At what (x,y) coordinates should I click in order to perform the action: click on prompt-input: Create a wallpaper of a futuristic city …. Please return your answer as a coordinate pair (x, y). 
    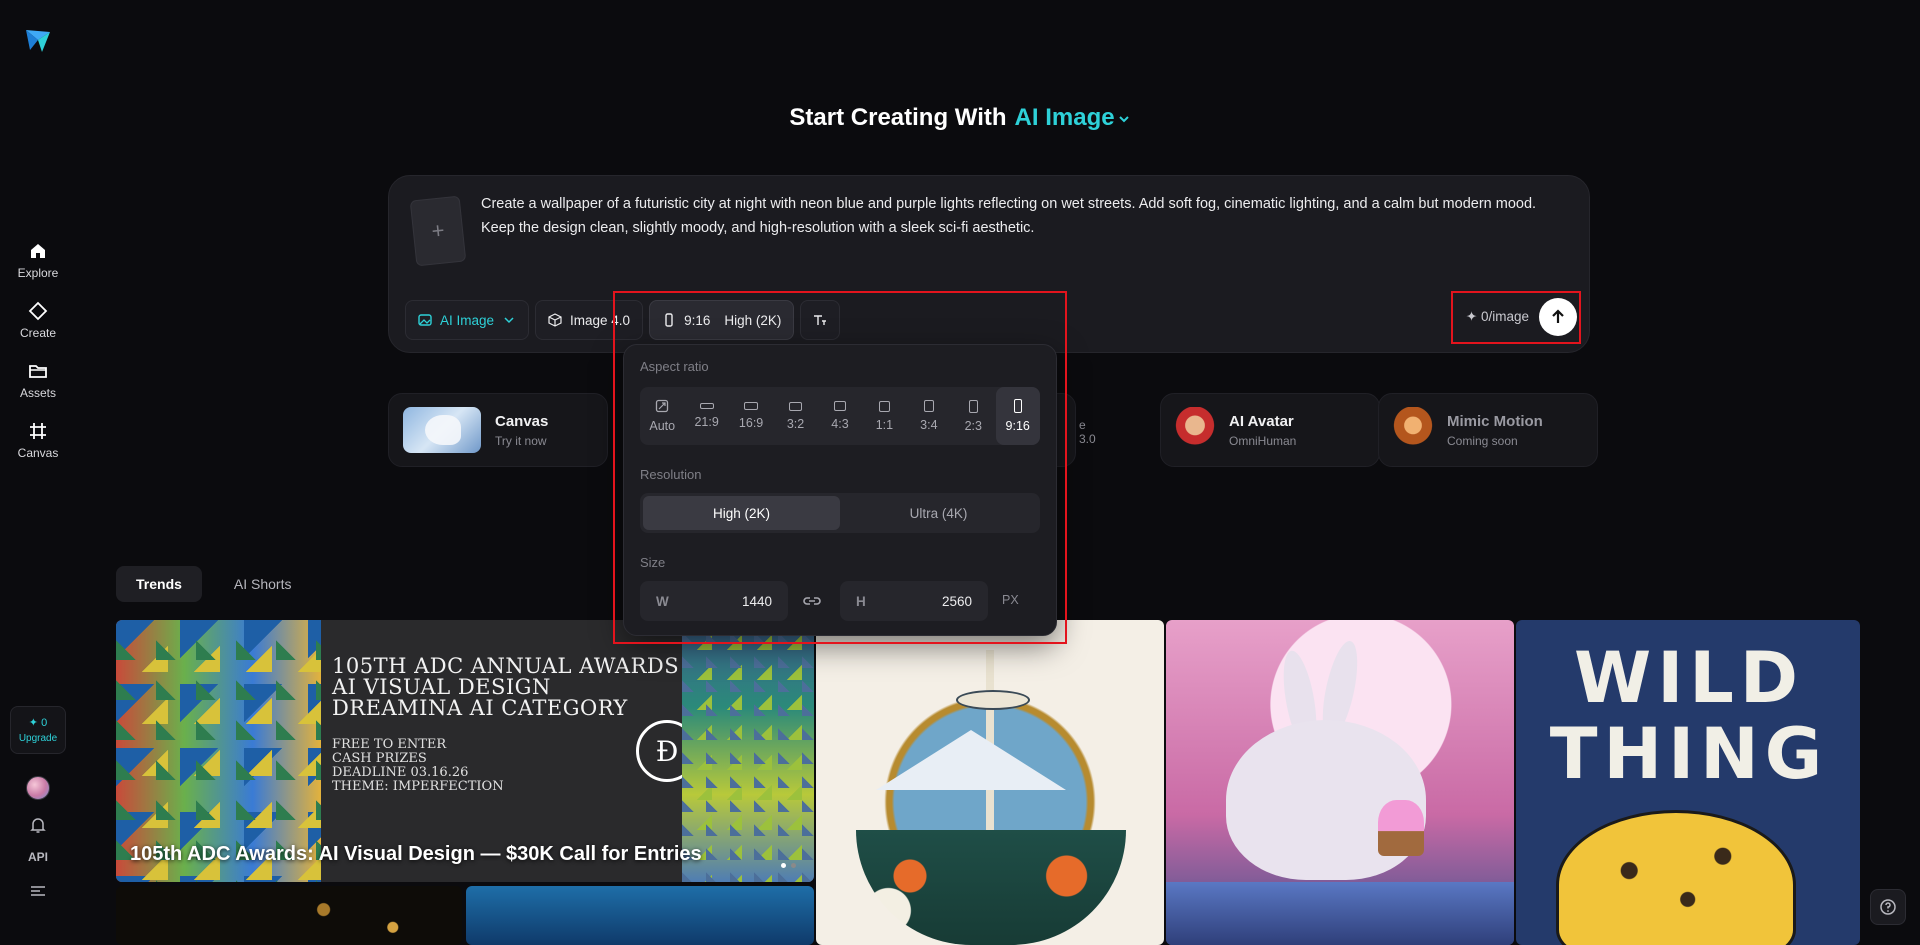
    Looking at the image, I should click on (1026, 216).